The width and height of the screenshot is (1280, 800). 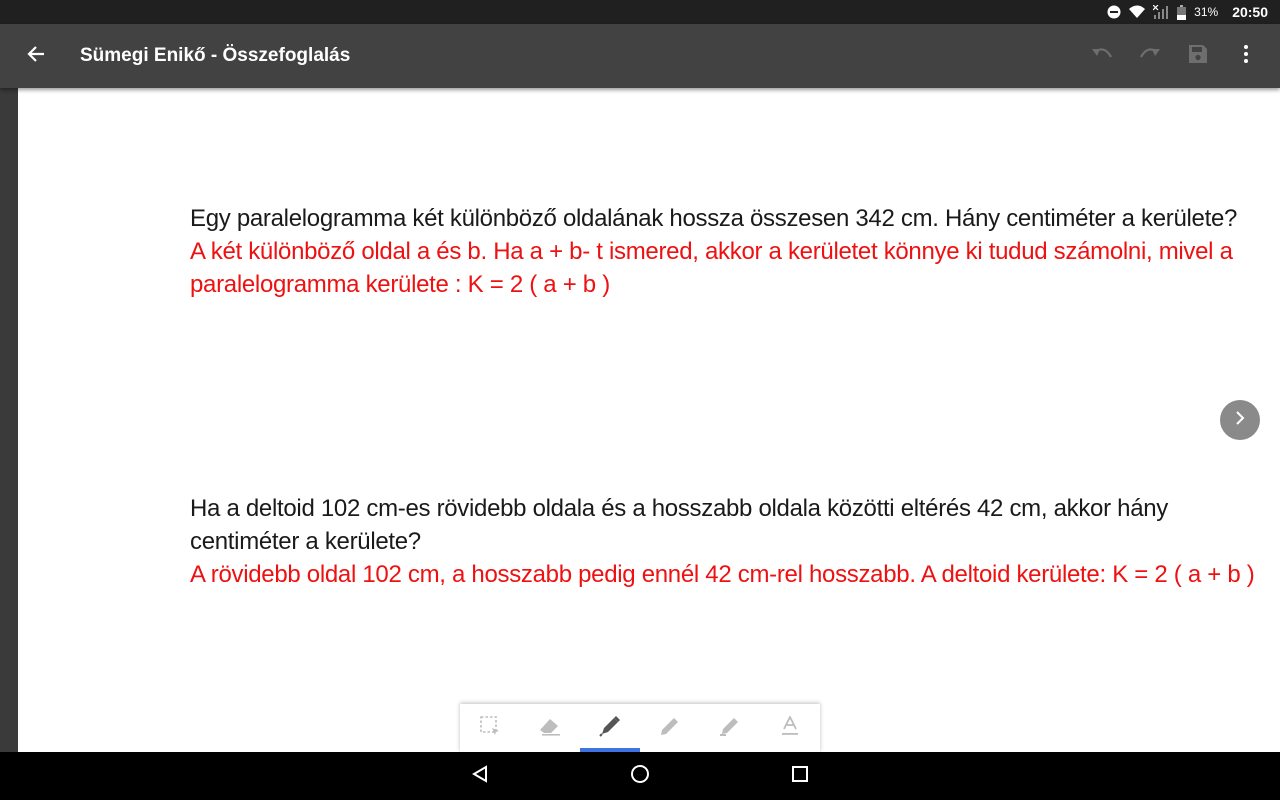 What do you see at coordinates (640, 12) in the screenshot?
I see `status-bar: 31% 20:50` at bounding box center [640, 12].